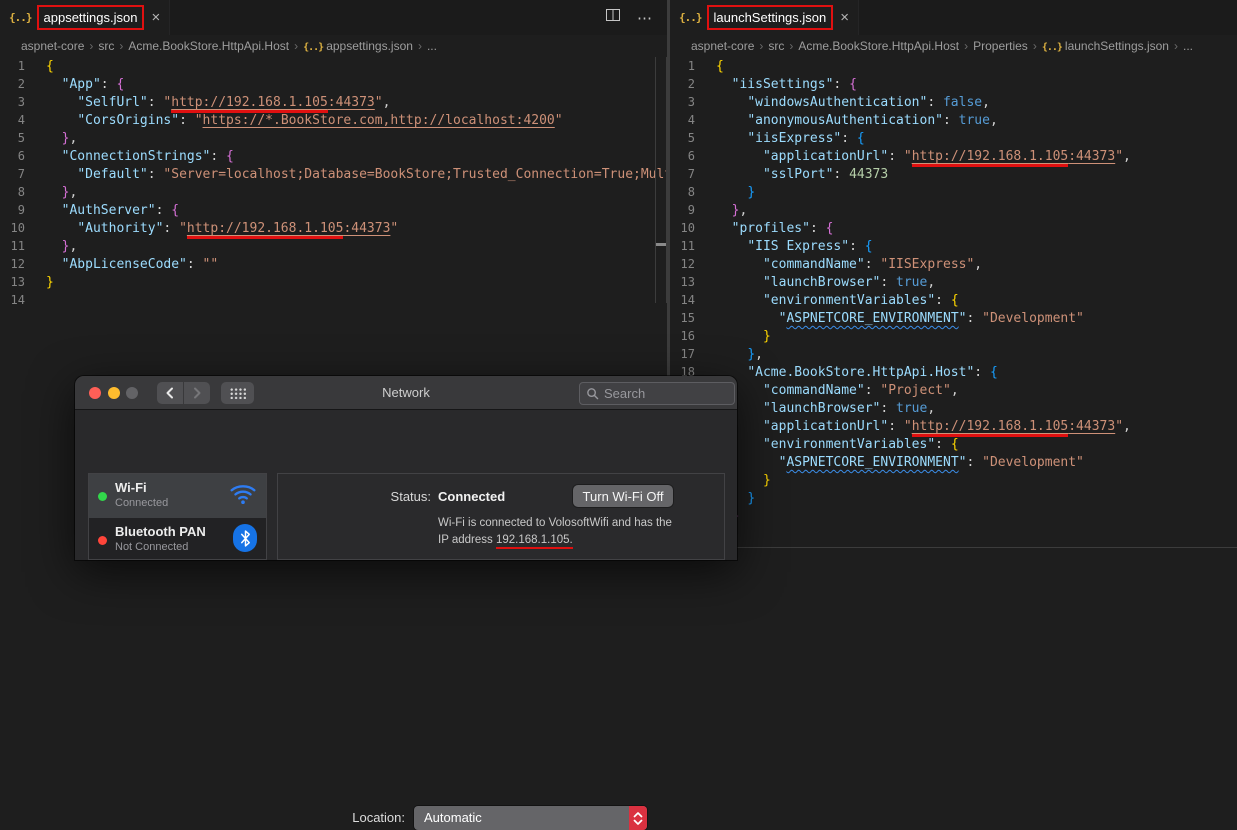 Image resolution: width=1237 pixels, height=830 pixels. Describe the element at coordinates (953, 300) in the screenshot. I see `code-line: 14 "environmentVariables": {` at that location.